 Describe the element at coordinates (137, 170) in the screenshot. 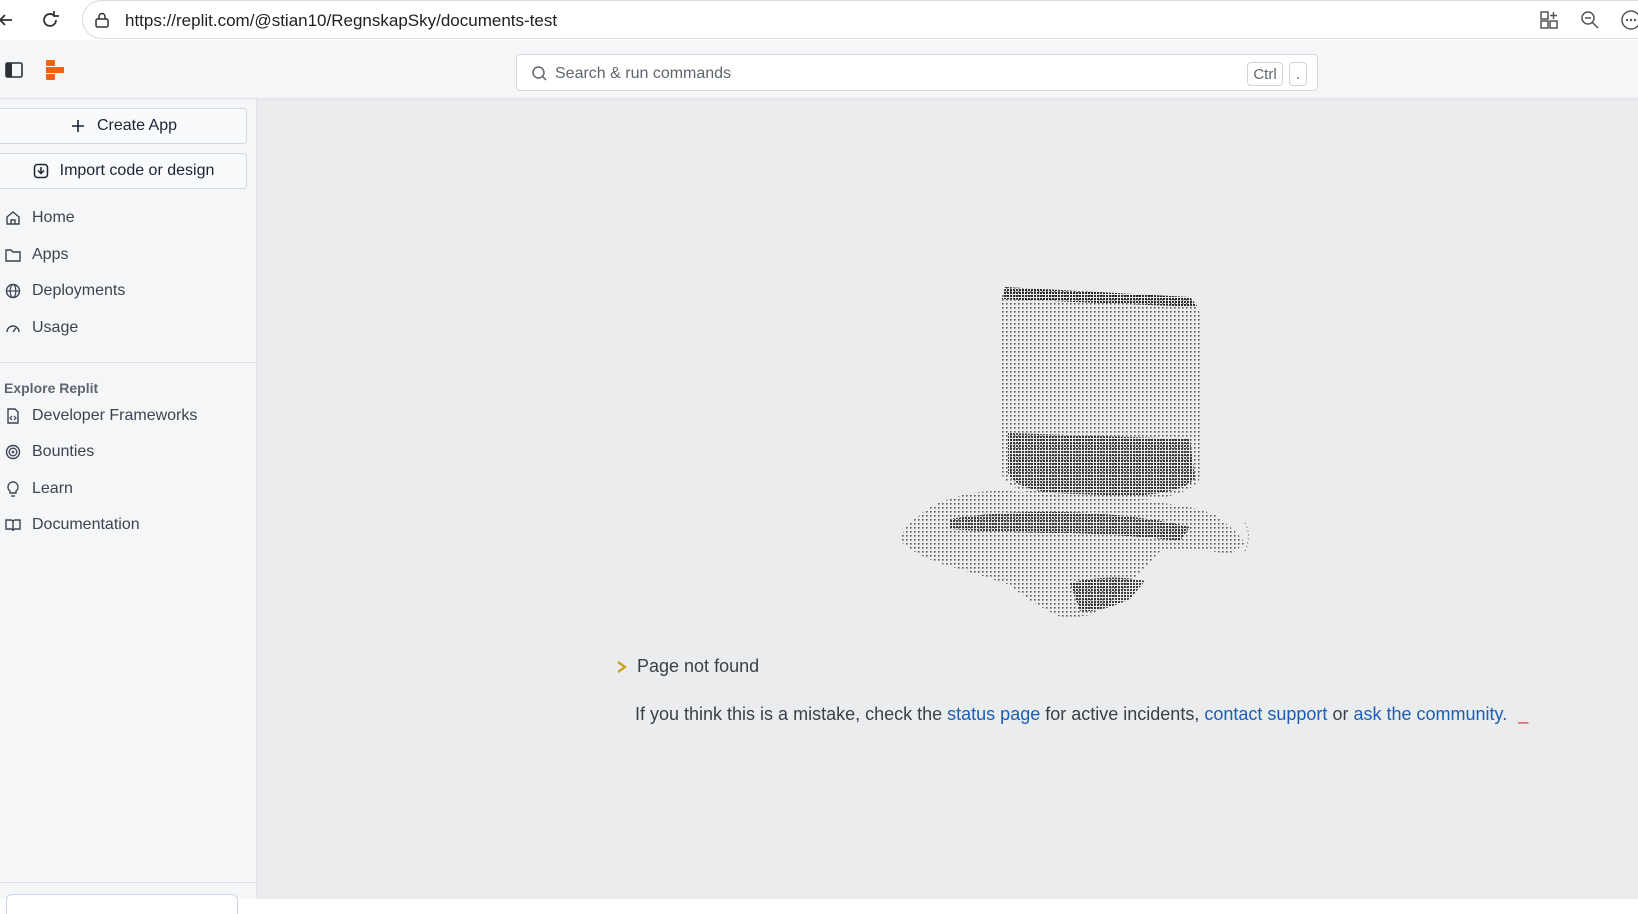

I see `import-code-label: Import code or design` at that location.